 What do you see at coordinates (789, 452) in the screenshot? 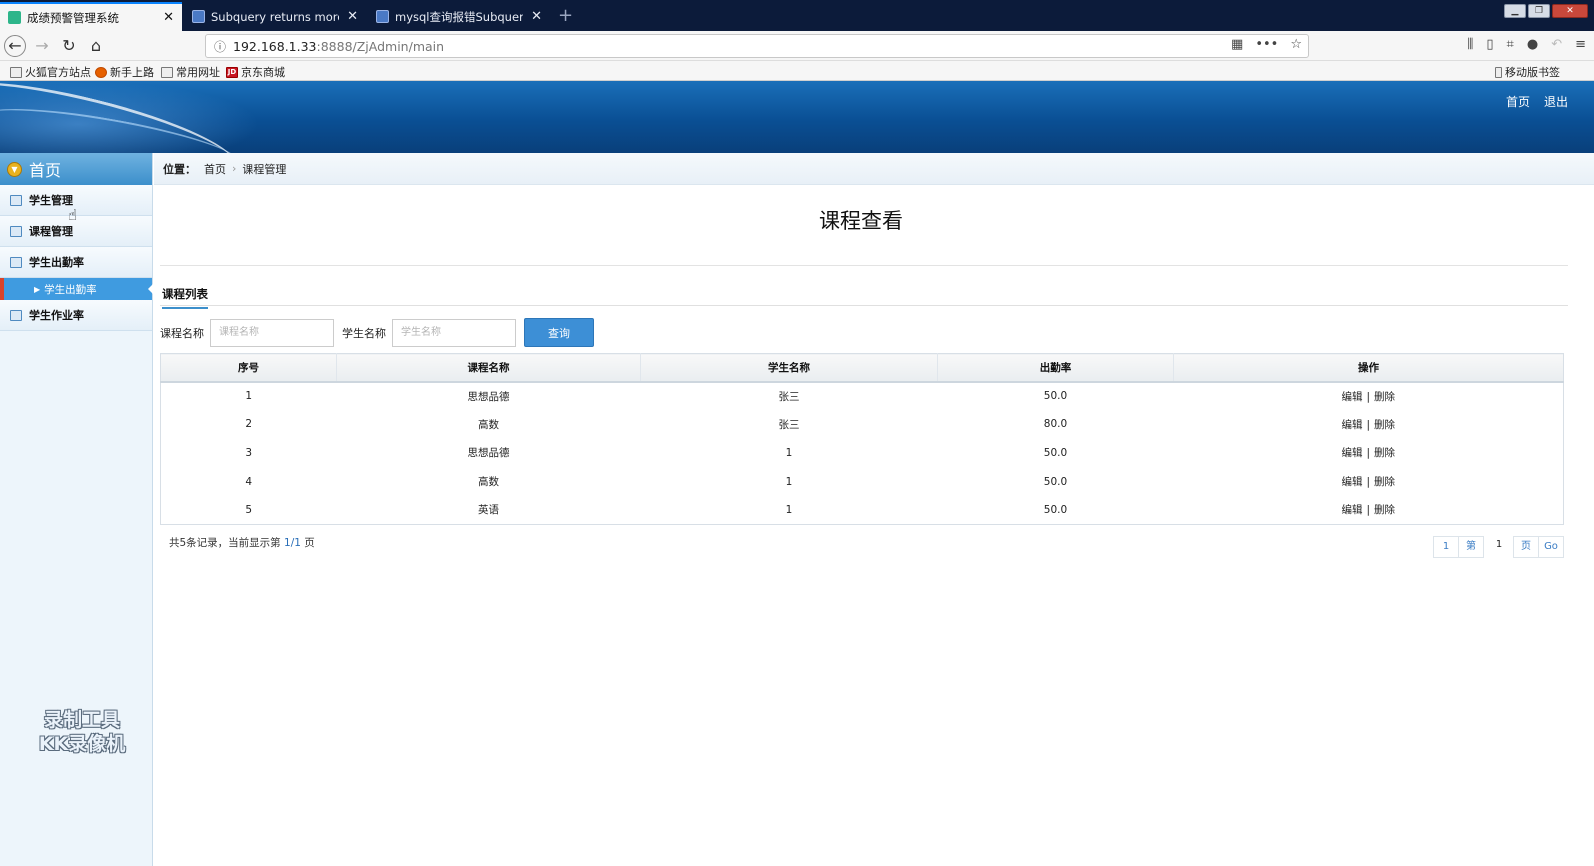
I see `cell-student: 1` at bounding box center [789, 452].